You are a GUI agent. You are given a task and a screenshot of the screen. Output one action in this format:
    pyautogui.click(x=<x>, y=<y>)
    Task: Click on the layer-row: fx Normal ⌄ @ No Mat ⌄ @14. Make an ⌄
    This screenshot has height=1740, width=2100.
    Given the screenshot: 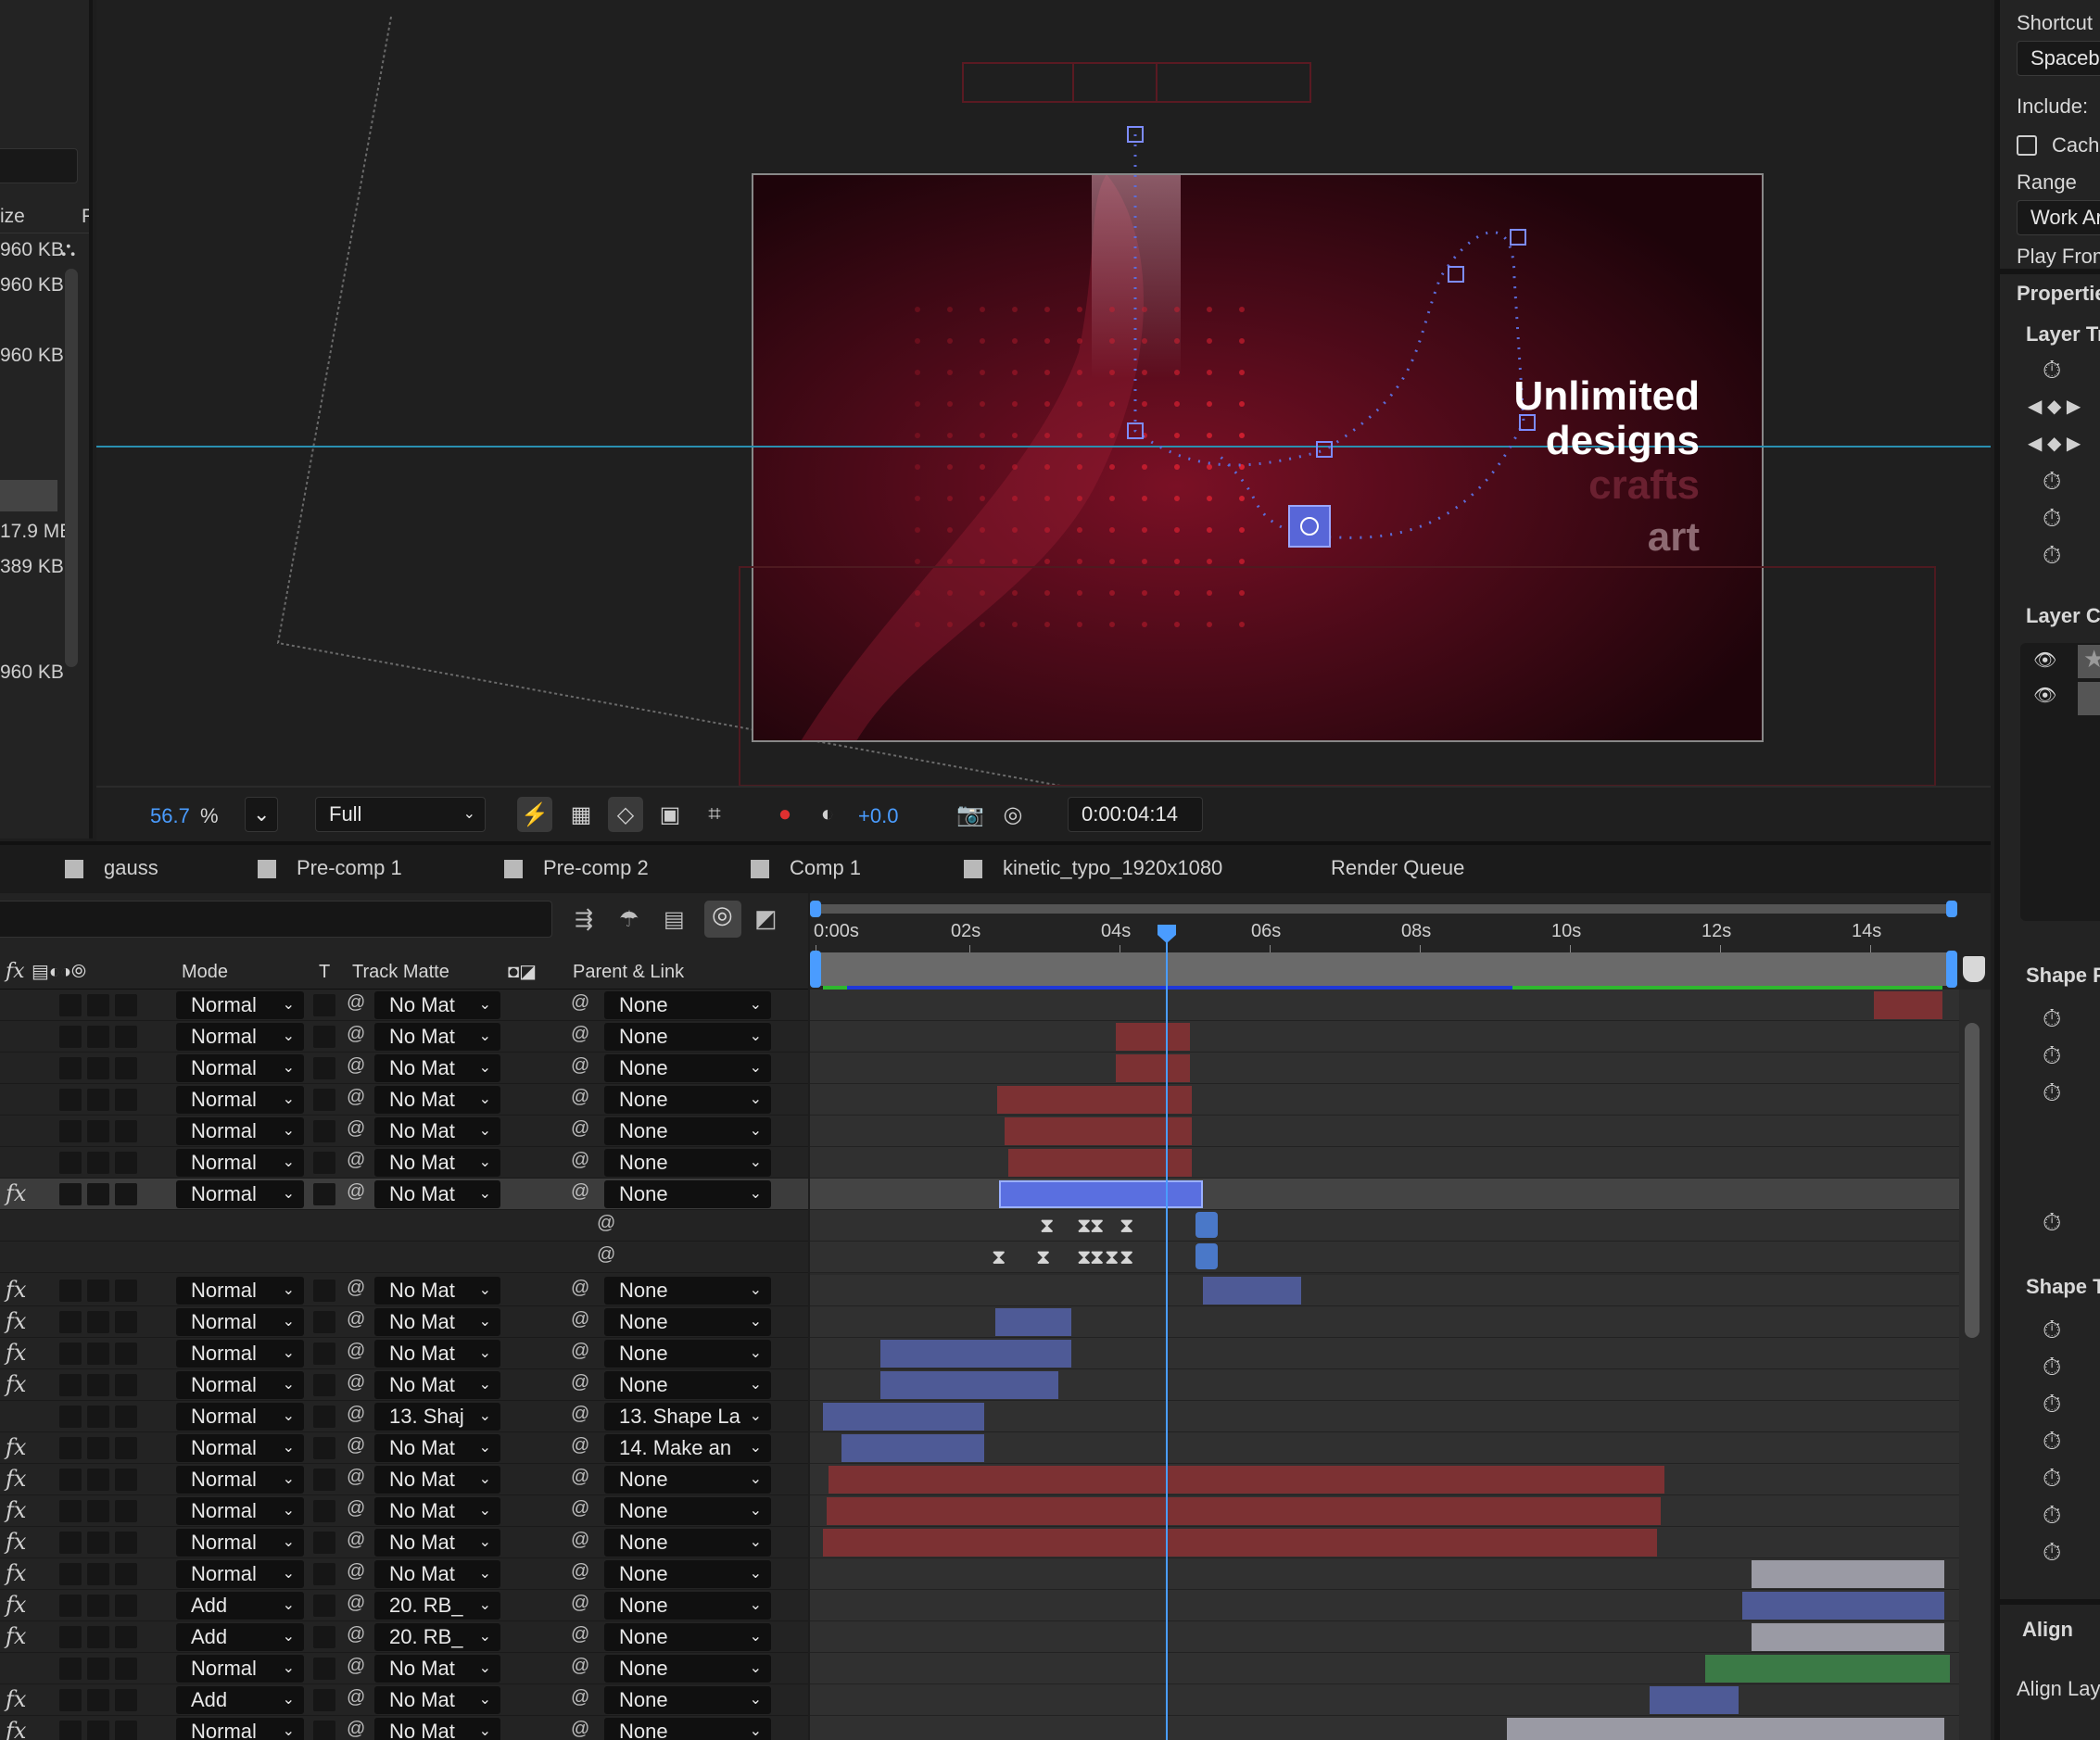 What is the action you would take?
    pyautogui.click(x=404, y=1448)
    